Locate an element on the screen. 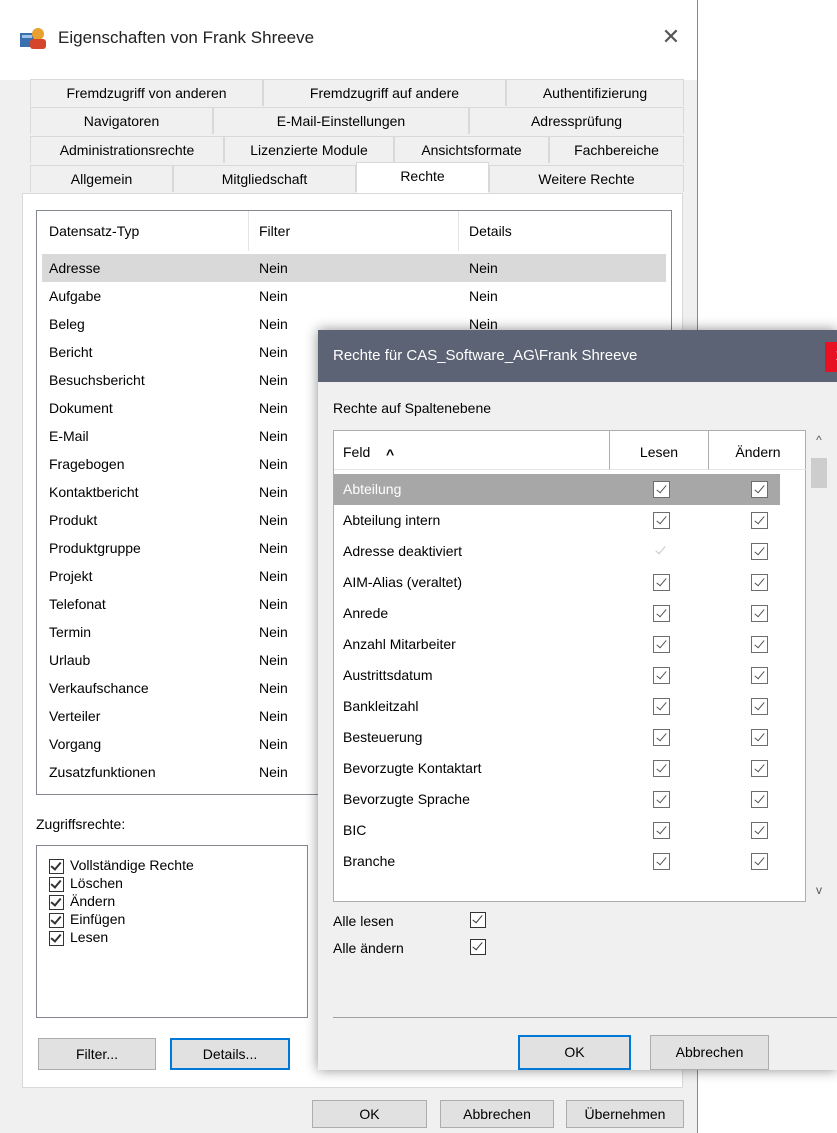 The height and width of the screenshot is (1133, 837). tab-fremdzugriff-auf-andere: Fremdzugriff auf andere is located at coordinates (384, 92).